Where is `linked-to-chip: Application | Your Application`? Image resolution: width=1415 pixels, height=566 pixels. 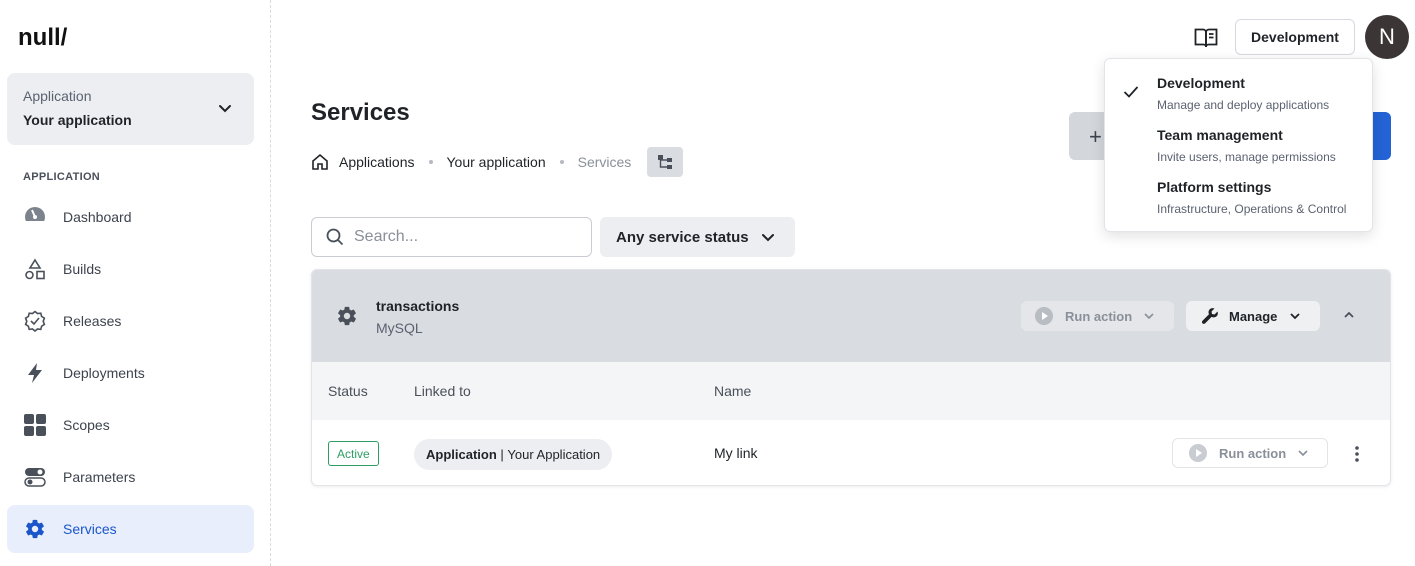
linked-to-chip: Application | Your Application is located at coordinates (513, 454).